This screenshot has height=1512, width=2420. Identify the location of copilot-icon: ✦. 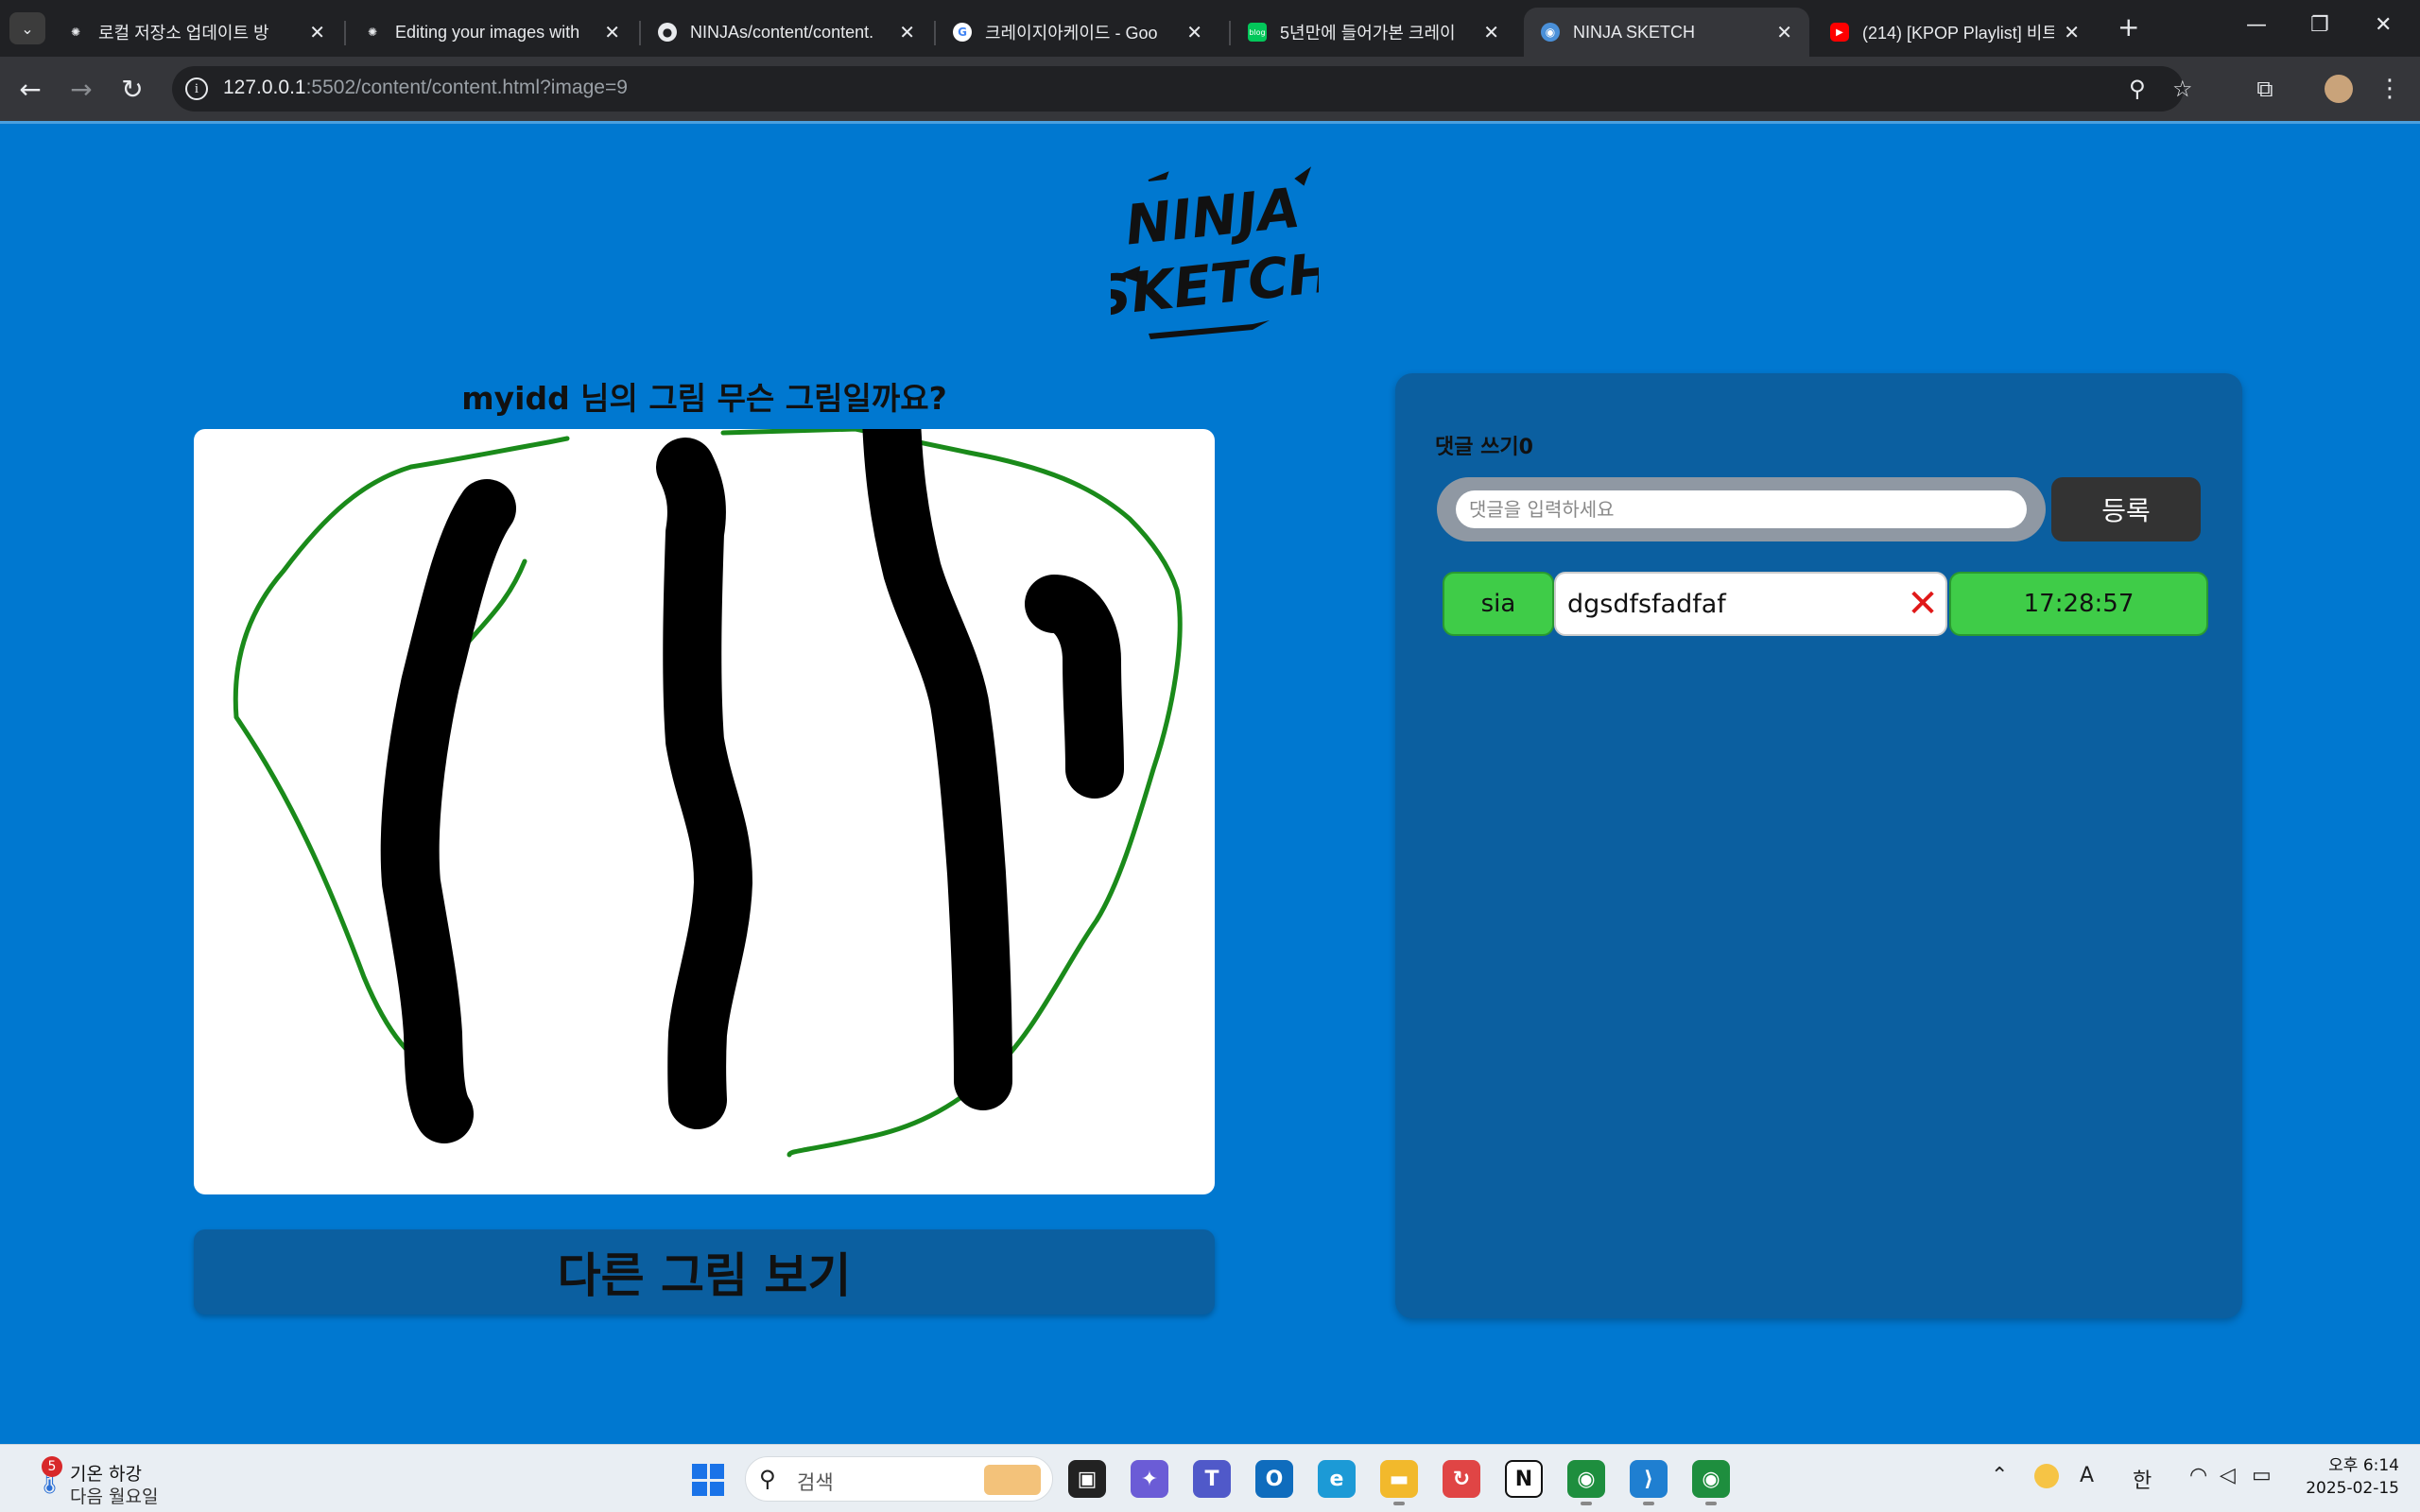
(1149, 1479).